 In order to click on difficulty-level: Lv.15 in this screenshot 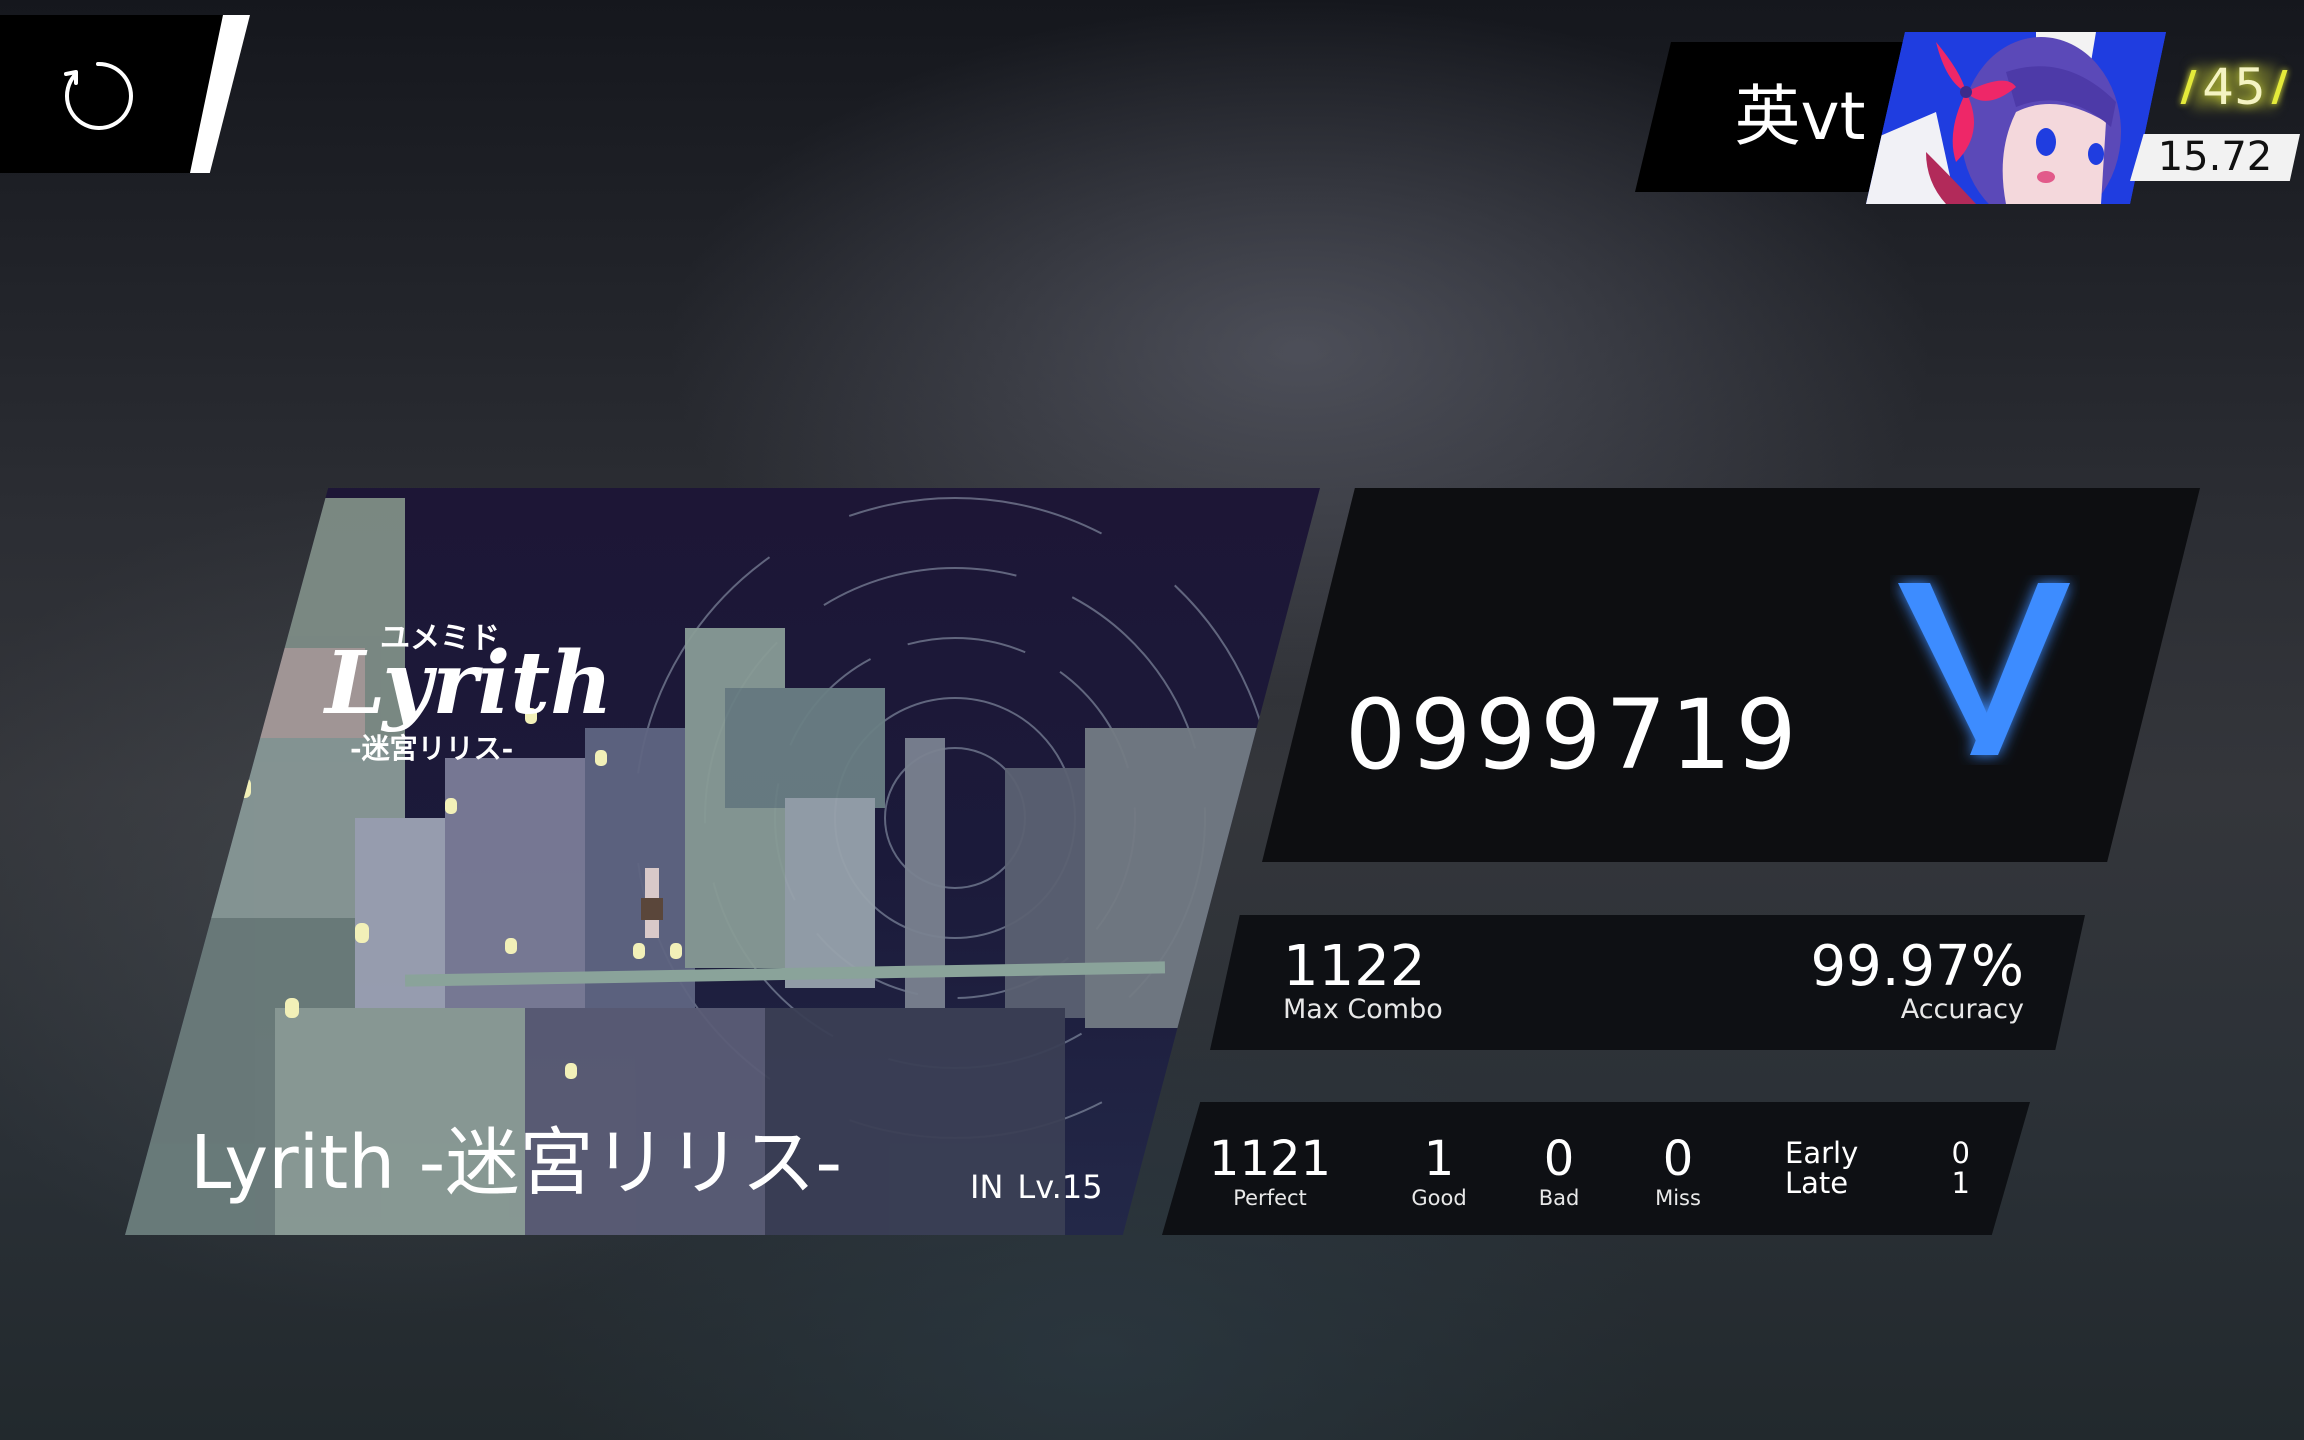, I will do `click(1060, 1187)`.